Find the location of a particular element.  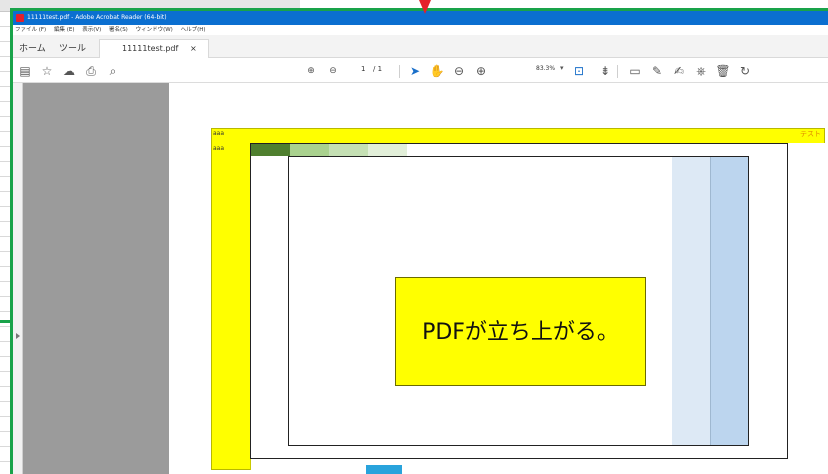

annotation-connector is located at coordinates (6, 321).